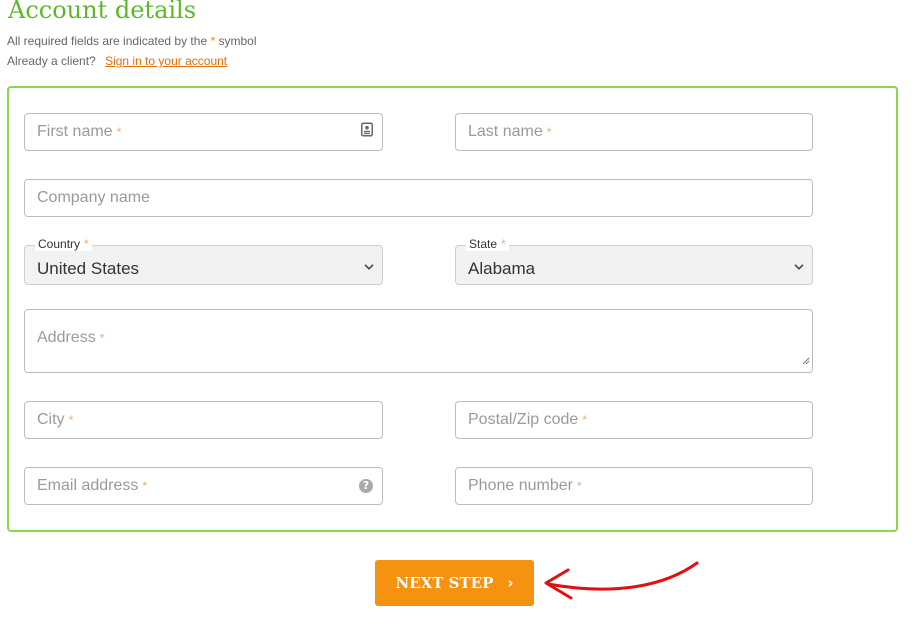 This screenshot has height=625, width=914. I want to click on next-step-button: NEXT STEP ›, so click(454, 583).